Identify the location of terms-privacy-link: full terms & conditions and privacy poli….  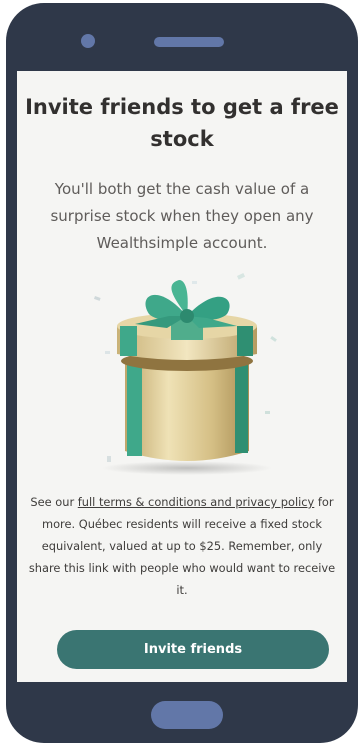
(196, 502).